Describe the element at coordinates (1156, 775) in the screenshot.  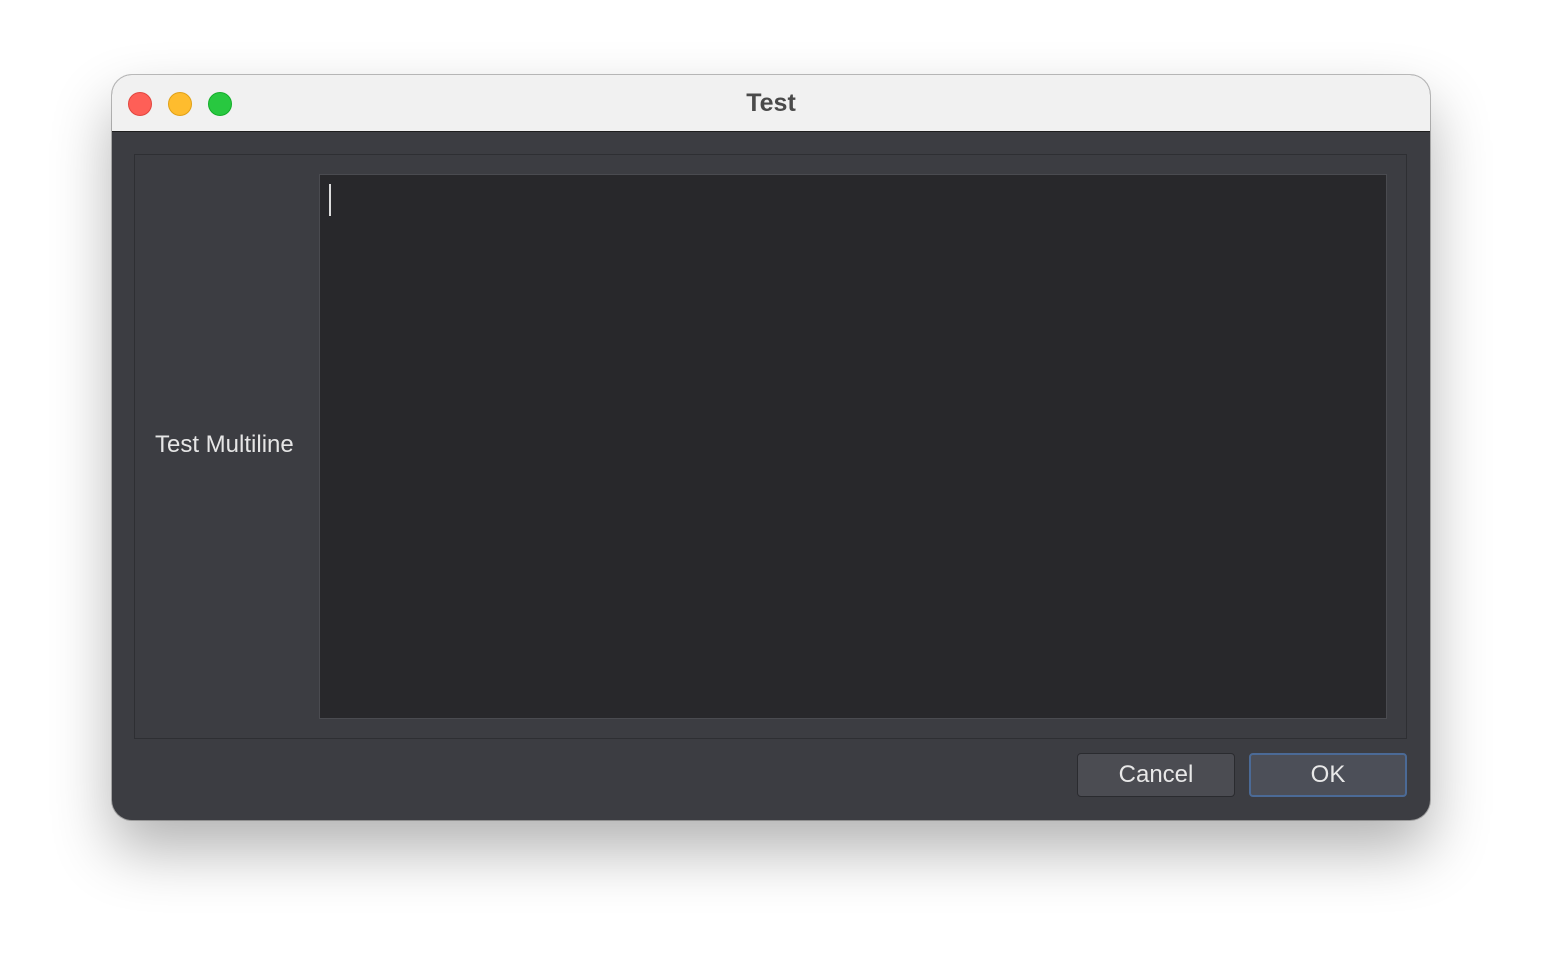
I see `cancel-button: Cancel` at that location.